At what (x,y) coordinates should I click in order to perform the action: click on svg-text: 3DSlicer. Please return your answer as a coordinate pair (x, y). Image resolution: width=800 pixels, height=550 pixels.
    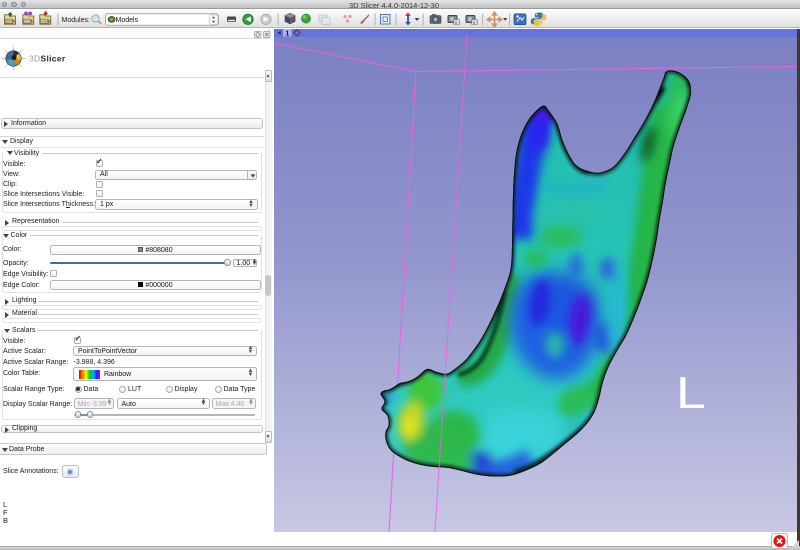
    Looking at the image, I should click on (47, 59).